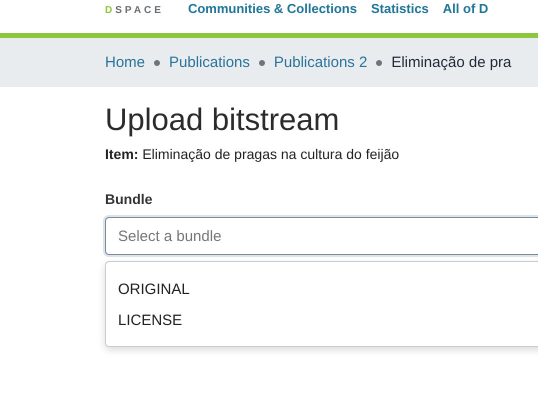 This screenshot has height=420, width=538. Describe the element at coordinates (465, 8) in the screenshot. I see `nav-link: All of D` at that location.